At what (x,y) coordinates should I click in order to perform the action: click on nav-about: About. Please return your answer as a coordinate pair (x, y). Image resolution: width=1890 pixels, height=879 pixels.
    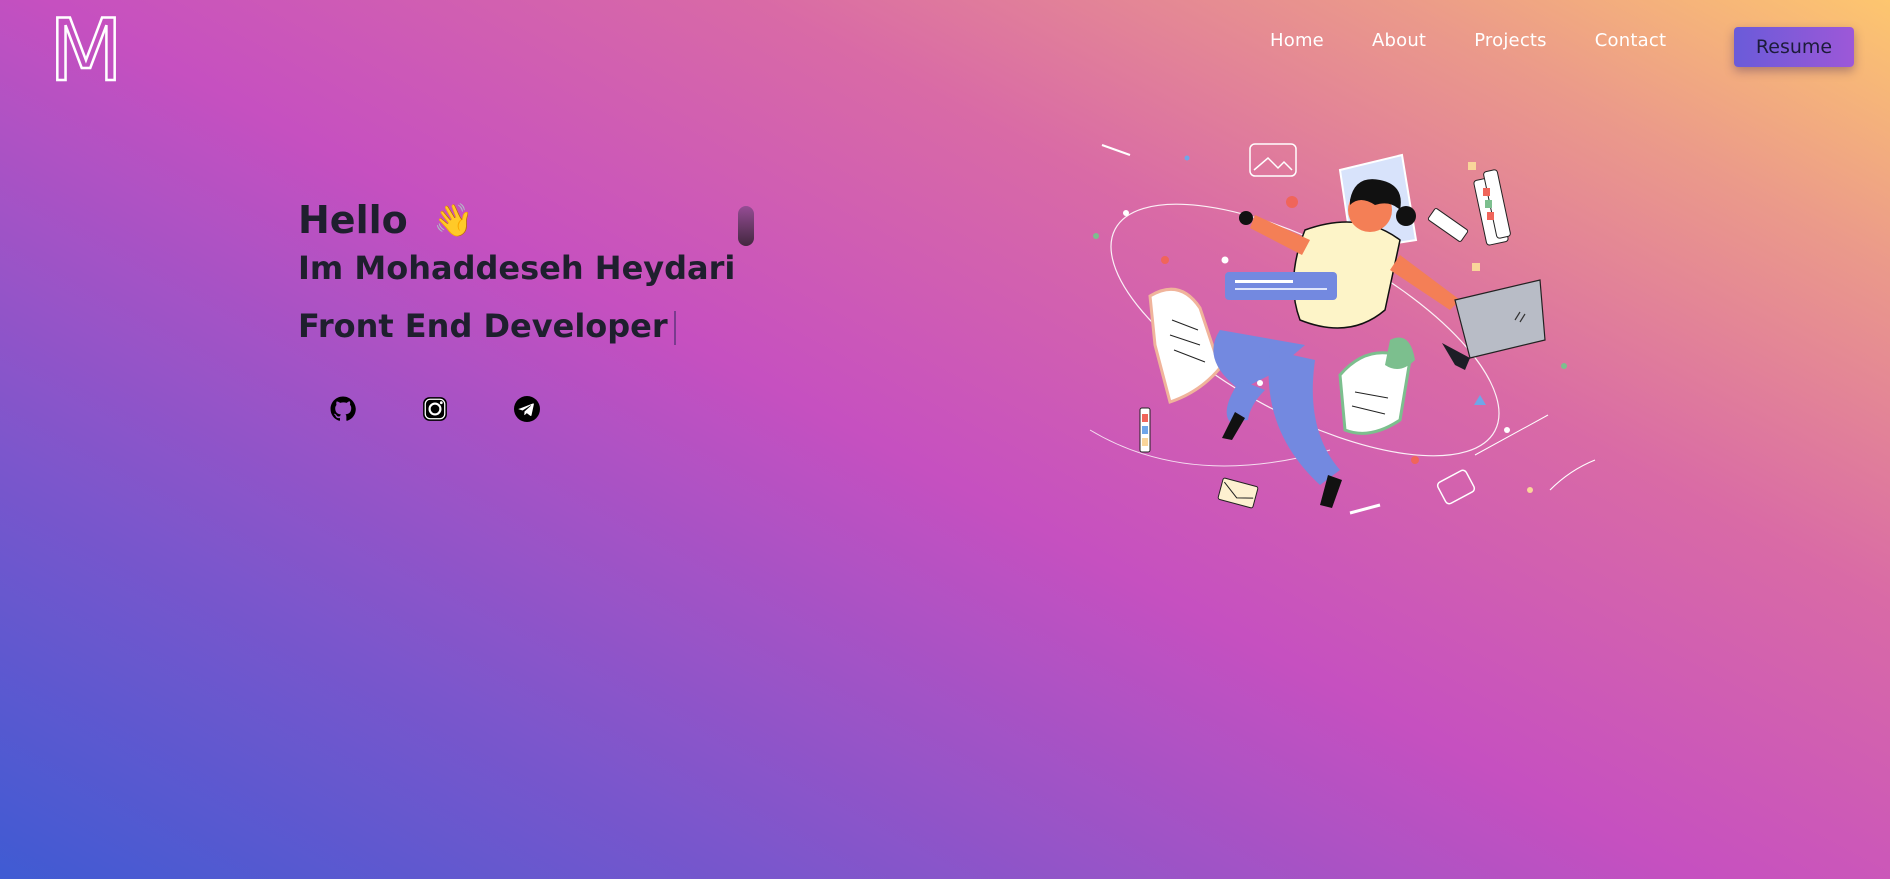
    Looking at the image, I should click on (1399, 40).